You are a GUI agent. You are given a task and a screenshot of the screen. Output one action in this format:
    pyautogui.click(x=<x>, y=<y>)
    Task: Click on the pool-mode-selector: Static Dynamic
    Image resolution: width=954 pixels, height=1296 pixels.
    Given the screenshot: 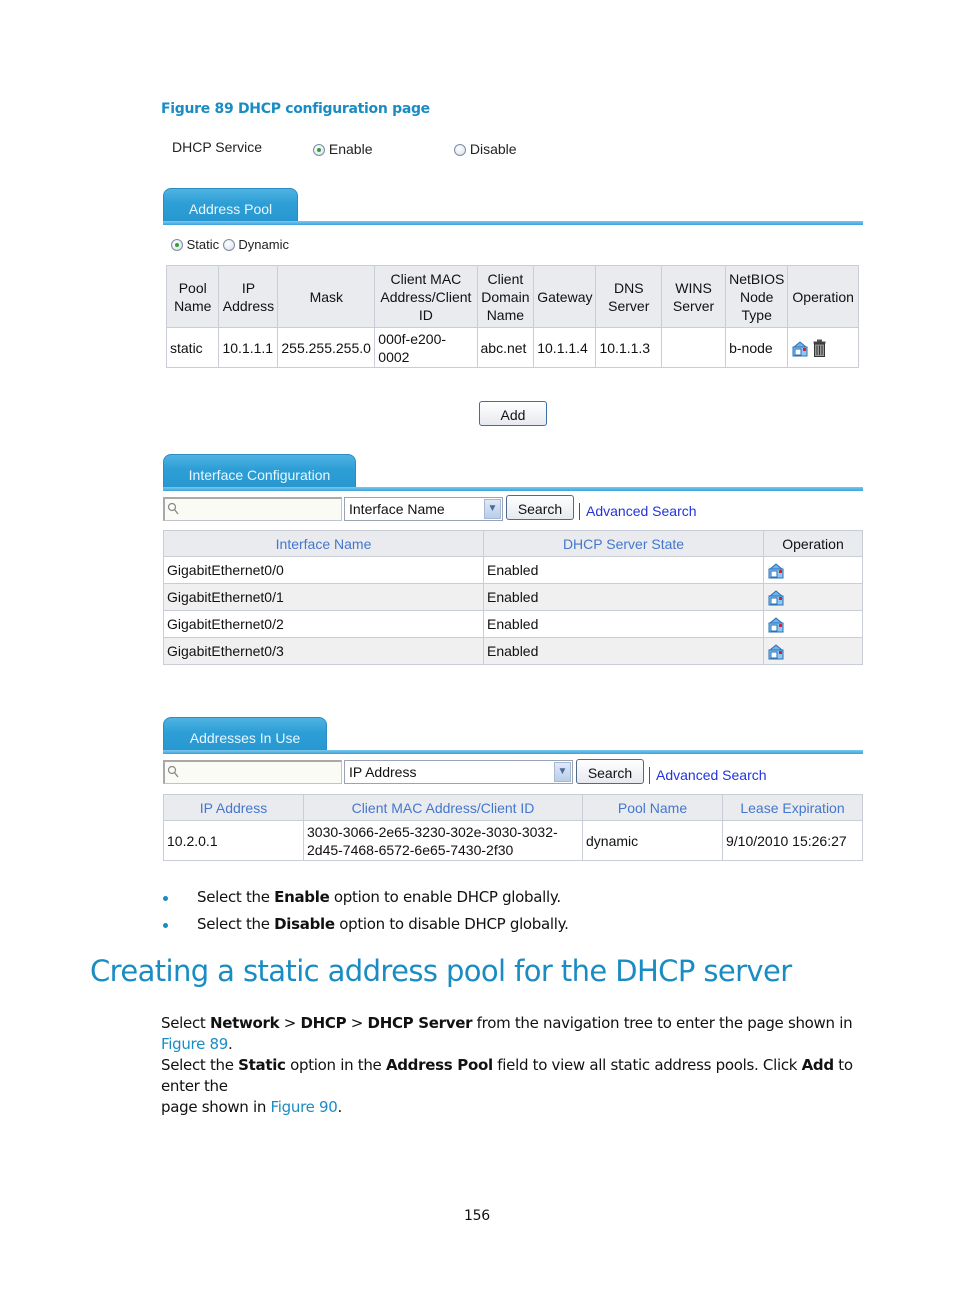 What is the action you would take?
    pyautogui.click(x=230, y=244)
    